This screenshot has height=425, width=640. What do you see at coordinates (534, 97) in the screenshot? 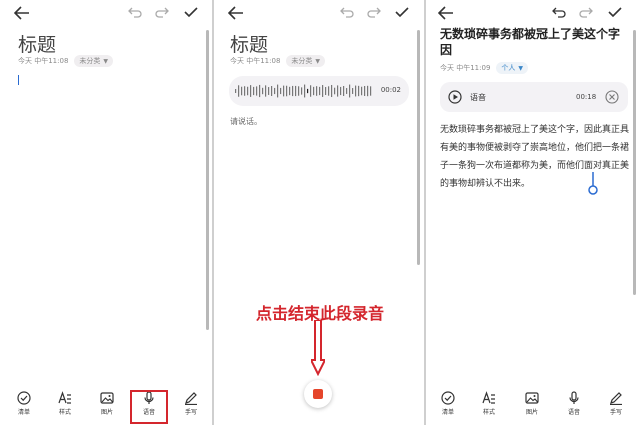
I see `audio-attachment-card: 语音 00:18` at bounding box center [534, 97].